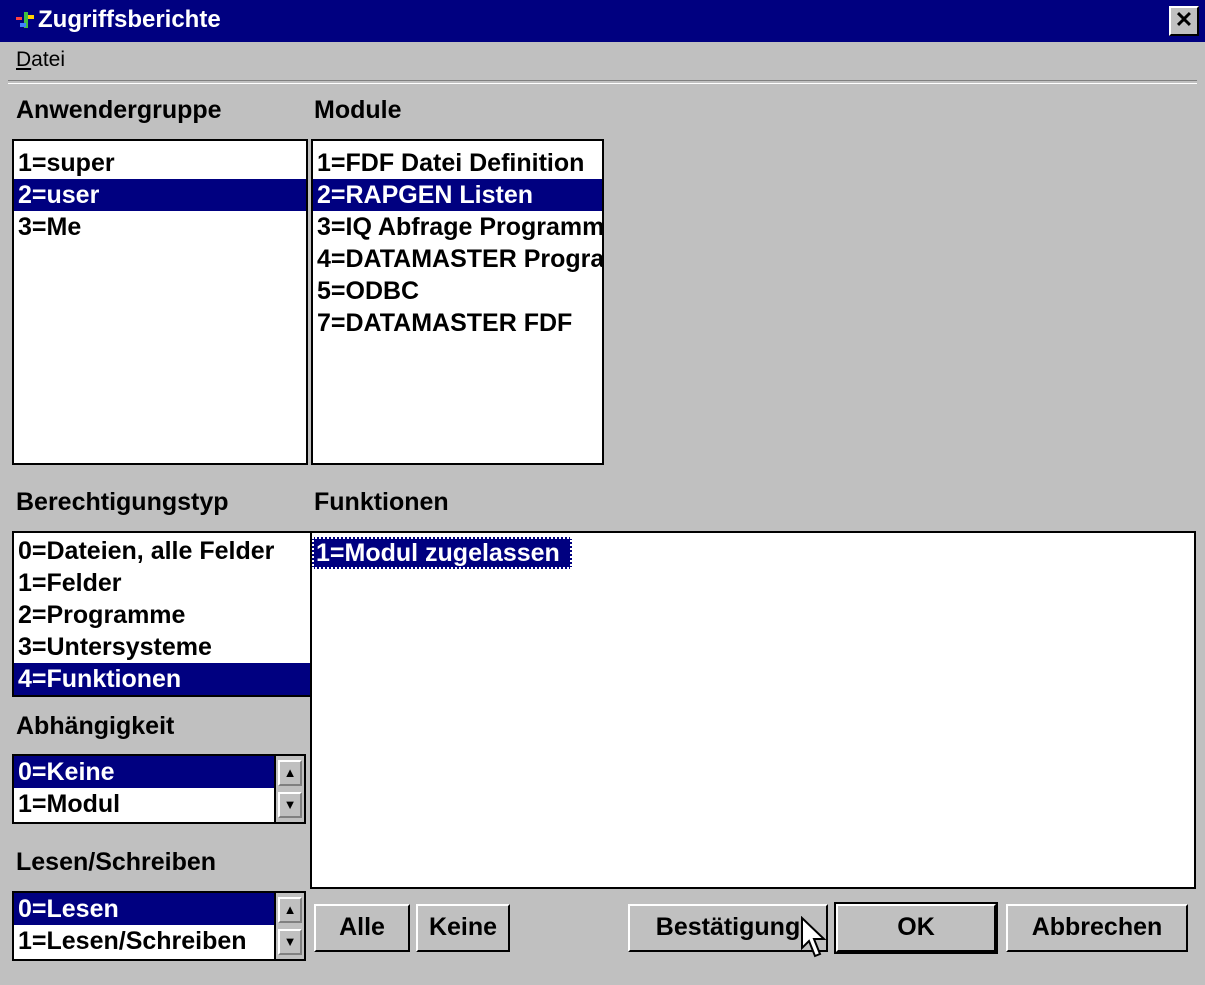 The image size is (1205, 985). What do you see at coordinates (160, 163) in the screenshot?
I see `groups-item-super: 1=super` at bounding box center [160, 163].